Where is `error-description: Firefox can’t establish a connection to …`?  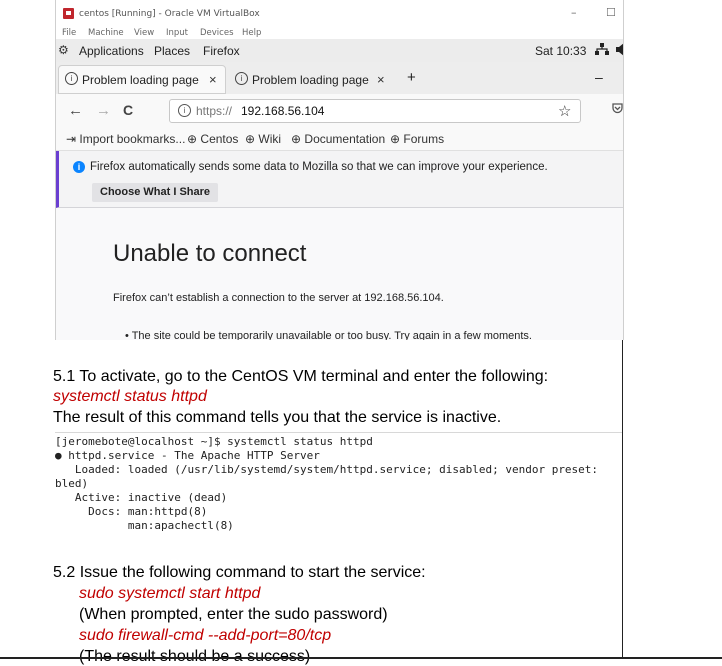 error-description: Firefox can’t establish a connection to … is located at coordinates (278, 298).